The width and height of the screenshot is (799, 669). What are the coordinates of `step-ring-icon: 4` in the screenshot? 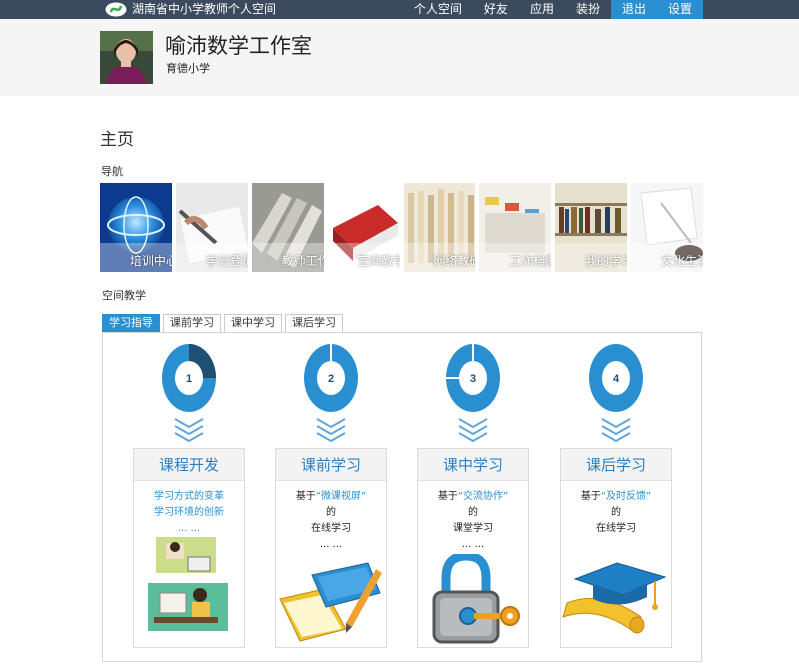 It's located at (616, 378).